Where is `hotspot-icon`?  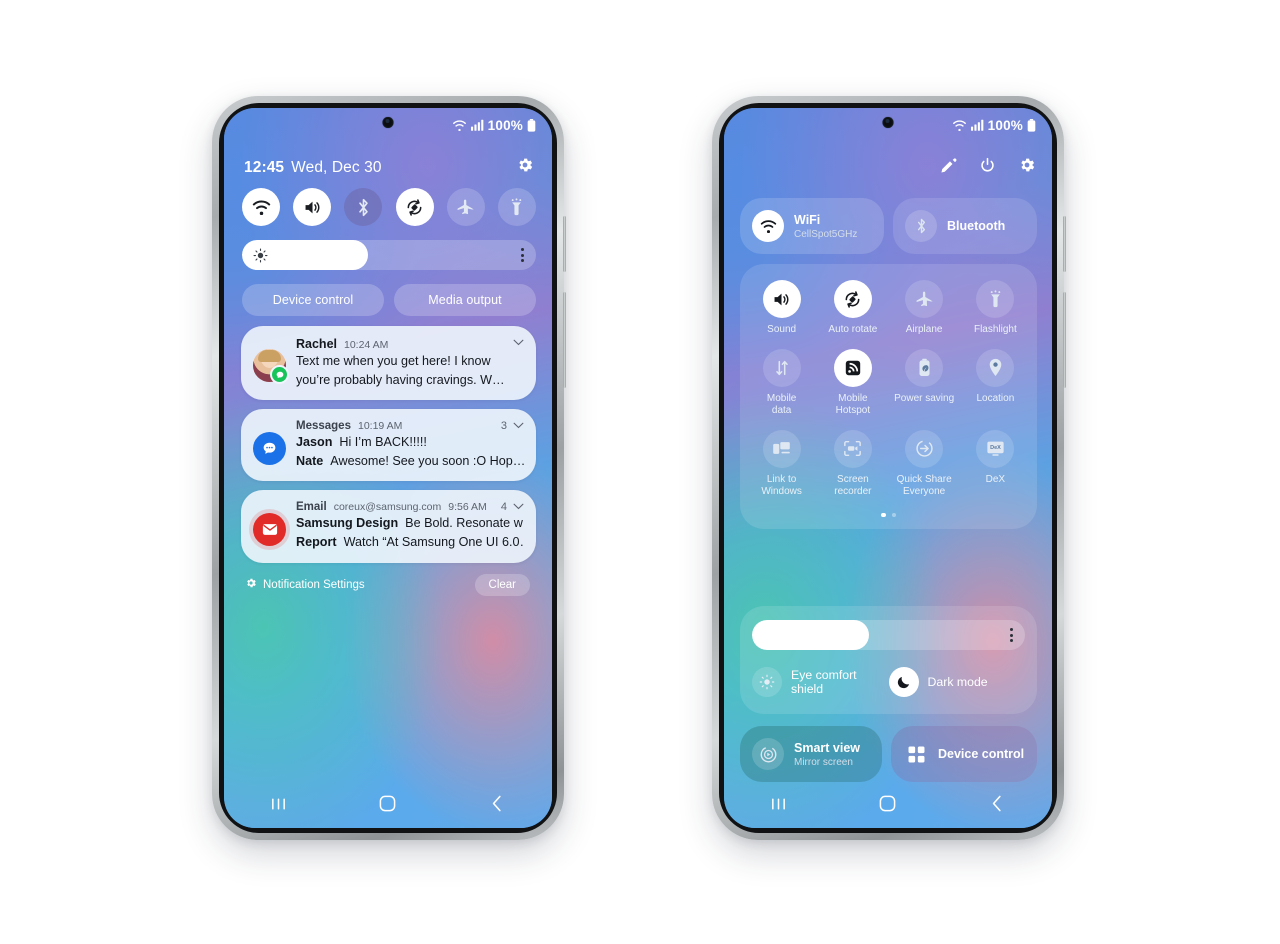 hotspot-icon is located at coordinates (852, 367).